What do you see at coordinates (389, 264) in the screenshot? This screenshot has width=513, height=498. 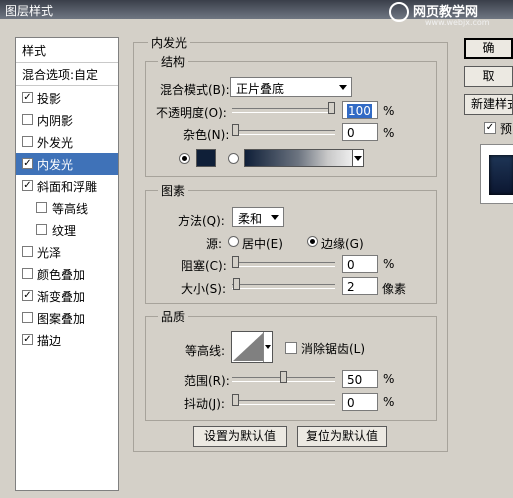 I see `choke-unit: %` at bounding box center [389, 264].